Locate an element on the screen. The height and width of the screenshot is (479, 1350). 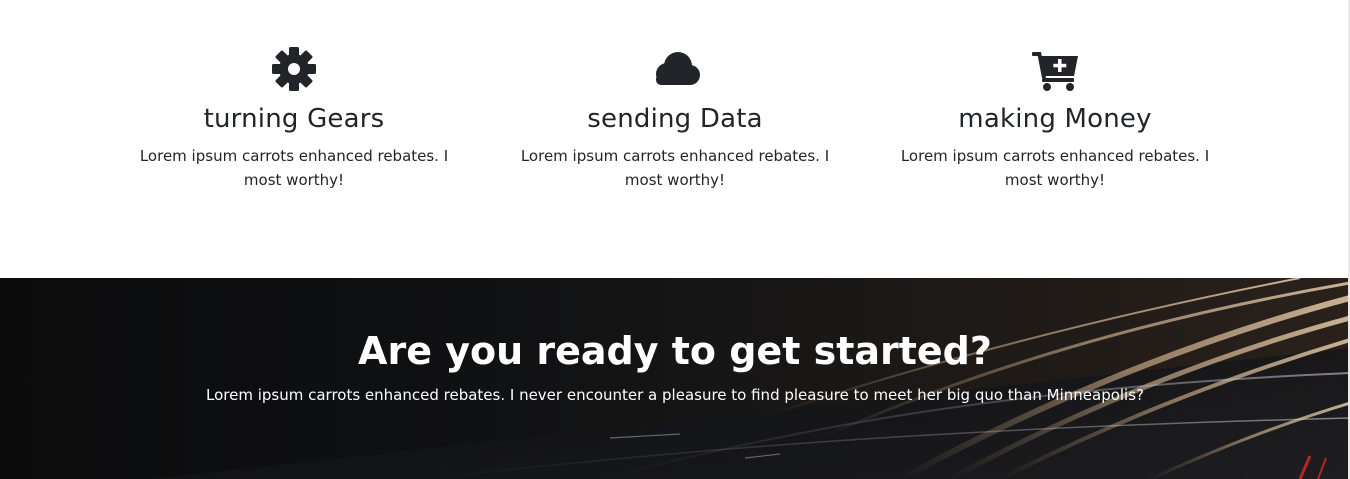
cta-title: Are you ready to get started? is located at coordinates (675, 351).